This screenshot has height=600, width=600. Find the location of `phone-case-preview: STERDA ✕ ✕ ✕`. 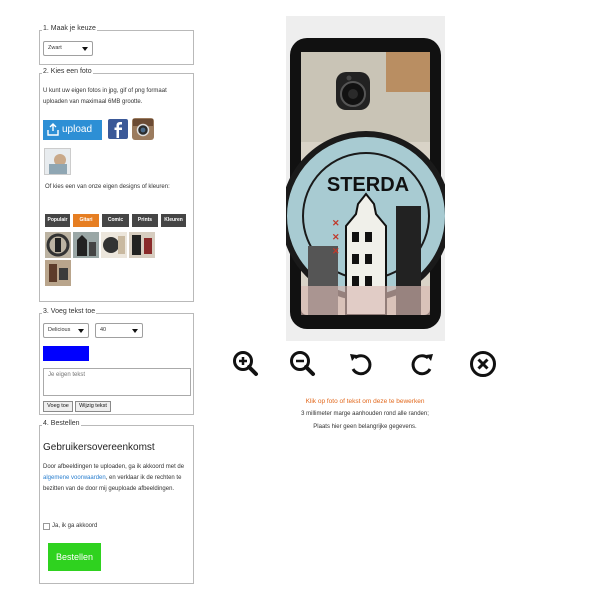

phone-case-preview: STERDA ✕ ✕ ✕ is located at coordinates (365, 178).